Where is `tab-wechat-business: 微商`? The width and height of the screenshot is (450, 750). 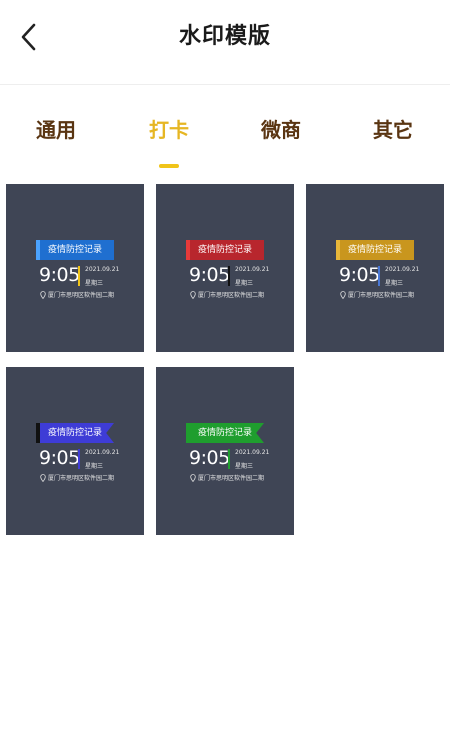
tab-wechat-business: 微商 is located at coordinates (281, 130).